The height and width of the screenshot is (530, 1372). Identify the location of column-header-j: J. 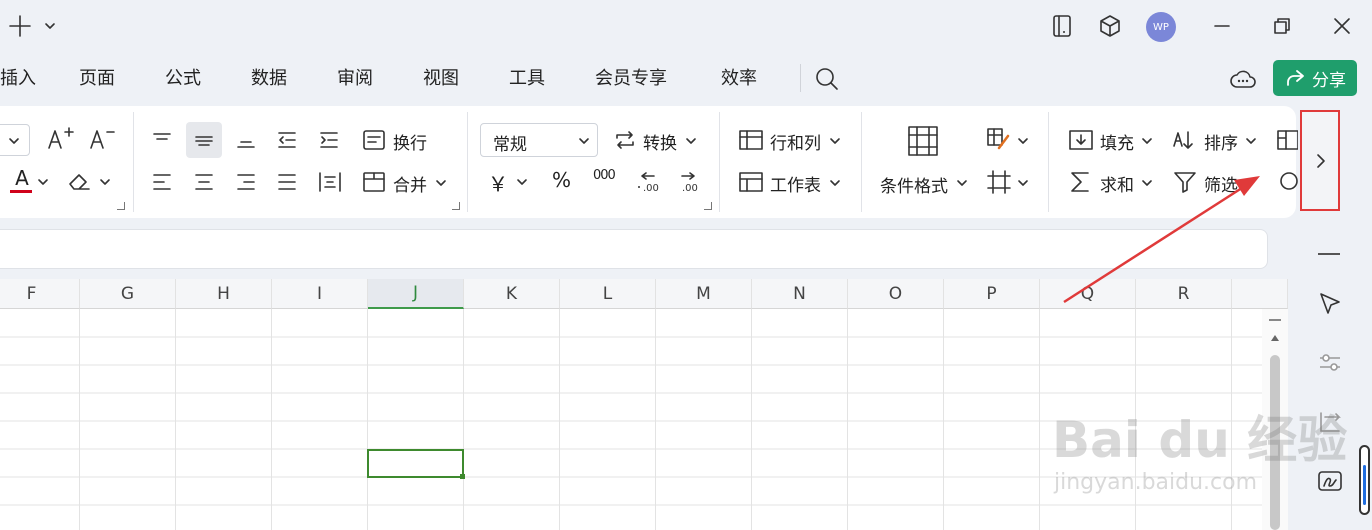
(416, 294).